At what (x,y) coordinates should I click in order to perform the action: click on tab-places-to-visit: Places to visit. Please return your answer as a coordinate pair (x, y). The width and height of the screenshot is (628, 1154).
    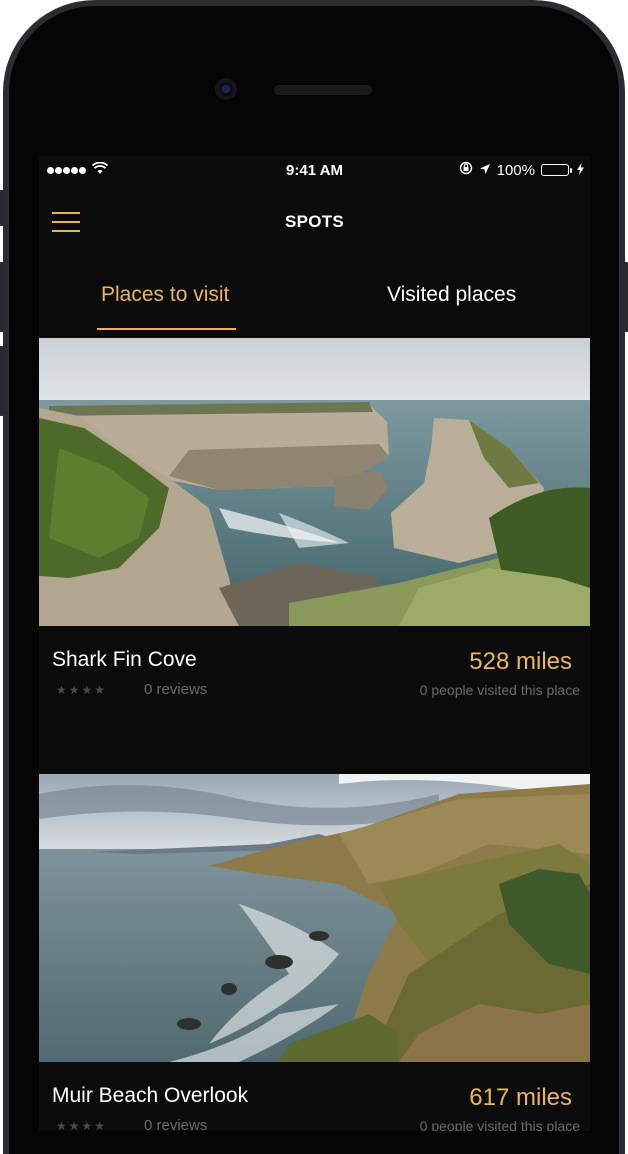
    Looking at the image, I should click on (165, 295).